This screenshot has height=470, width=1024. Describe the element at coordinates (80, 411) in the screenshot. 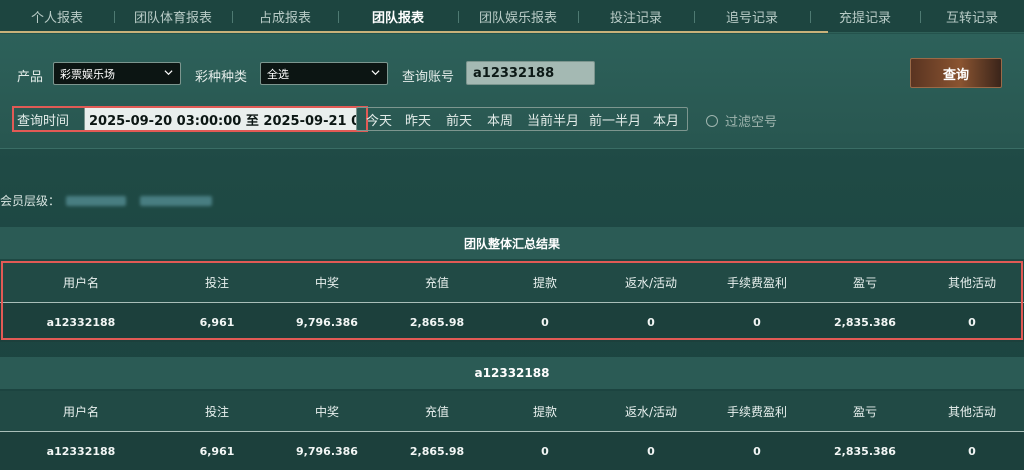

I see `col-username: 用户名` at that location.